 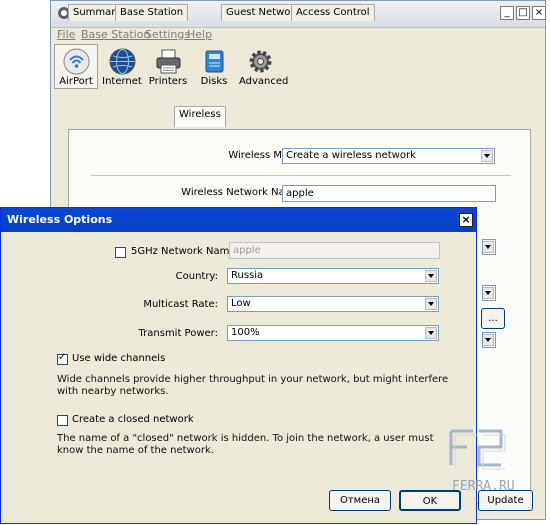 I want to click on watermark-text: FERRA.RU, so click(x=483, y=486).